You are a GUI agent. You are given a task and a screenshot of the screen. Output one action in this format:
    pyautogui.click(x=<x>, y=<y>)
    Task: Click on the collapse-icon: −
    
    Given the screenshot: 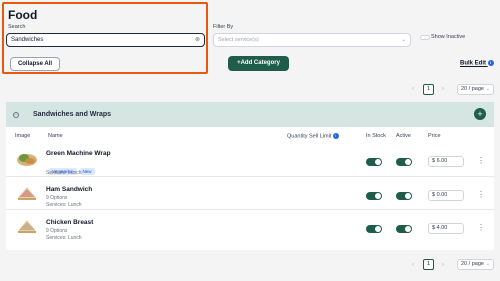 What is the action you would take?
    pyautogui.click(x=16, y=115)
    